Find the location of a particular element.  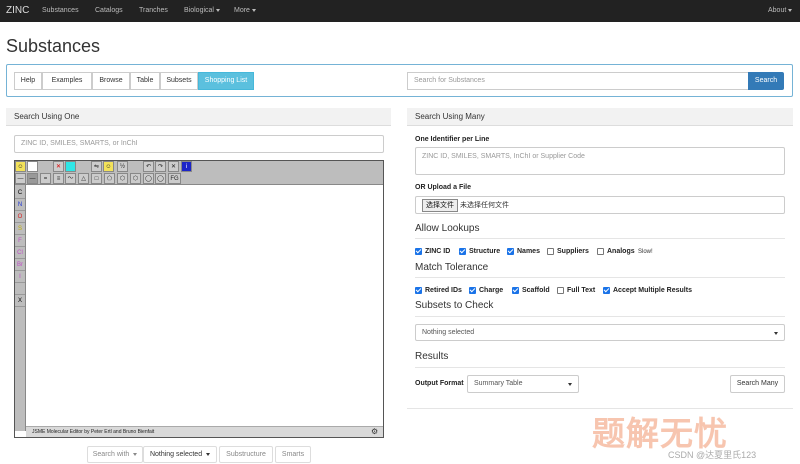

names-checkbox is located at coordinates (510, 251).